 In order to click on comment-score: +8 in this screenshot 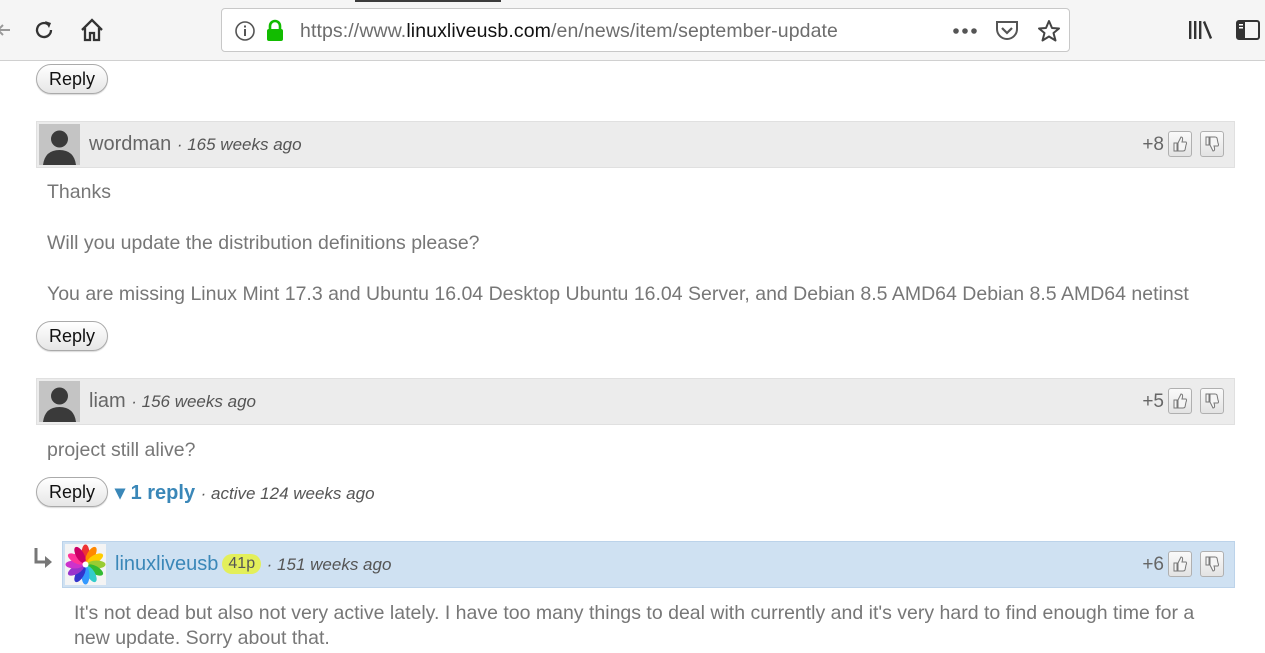, I will do `click(1153, 144)`.